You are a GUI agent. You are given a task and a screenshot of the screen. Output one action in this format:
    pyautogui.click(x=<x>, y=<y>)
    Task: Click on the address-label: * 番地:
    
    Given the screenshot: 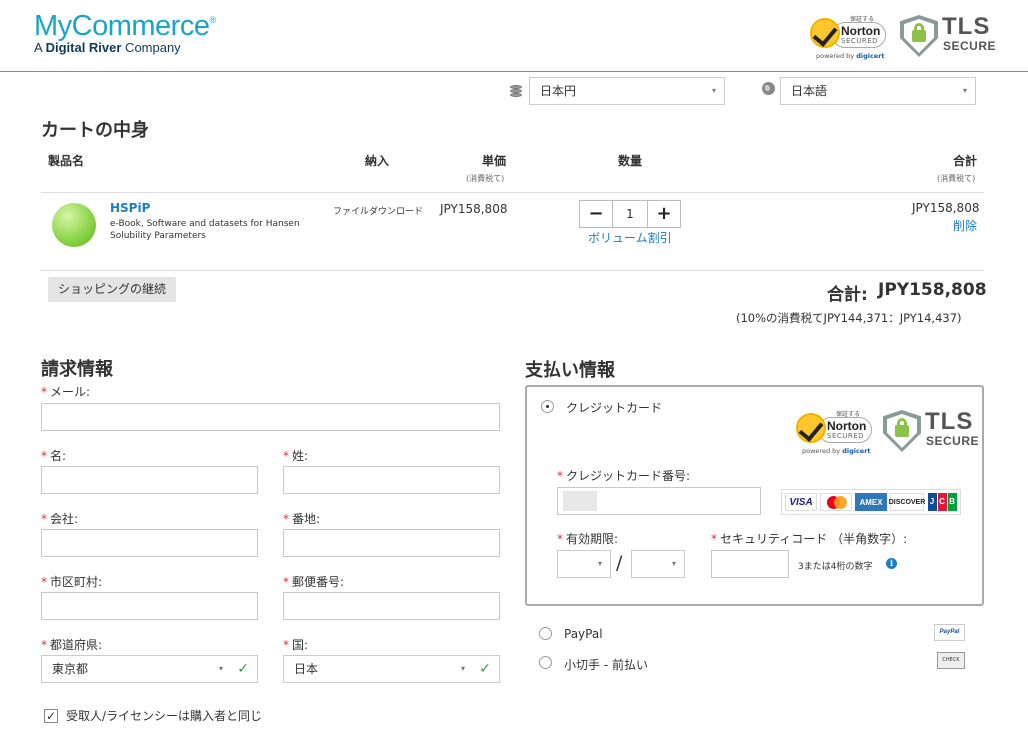 What is the action you would take?
    pyautogui.click(x=302, y=519)
    